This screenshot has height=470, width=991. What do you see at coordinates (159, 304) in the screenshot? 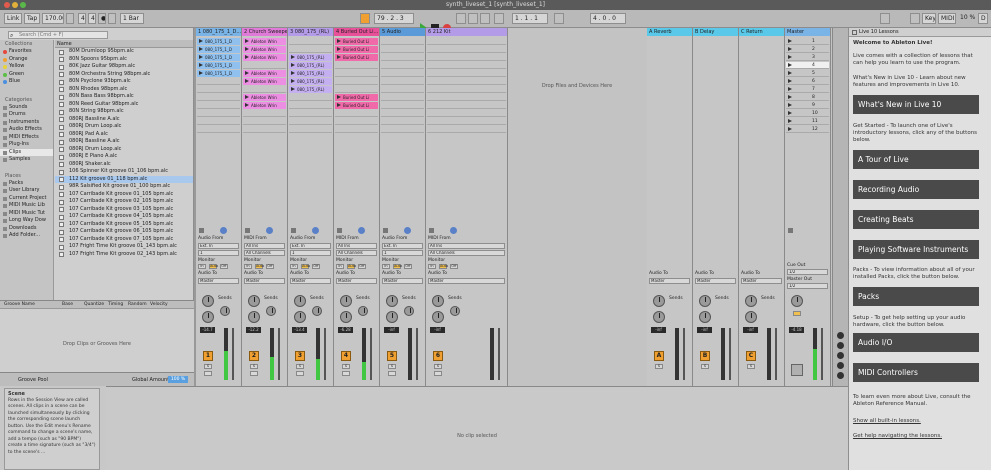
I see `groove-column-header: Velocity` at bounding box center [159, 304].